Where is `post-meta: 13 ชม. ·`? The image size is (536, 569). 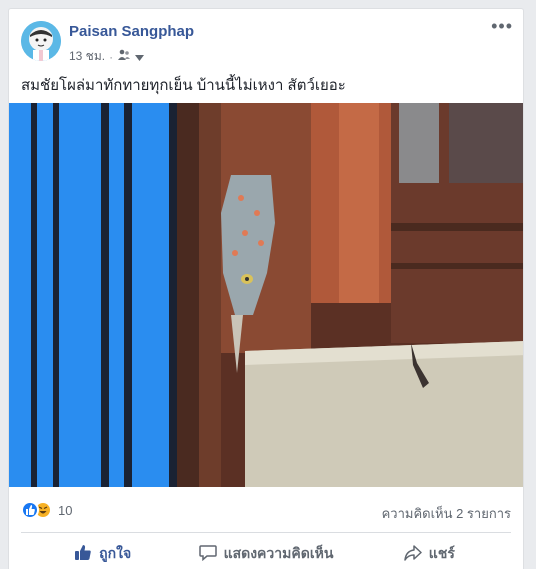 post-meta: 13 ชม. · is located at coordinates (107, 56).